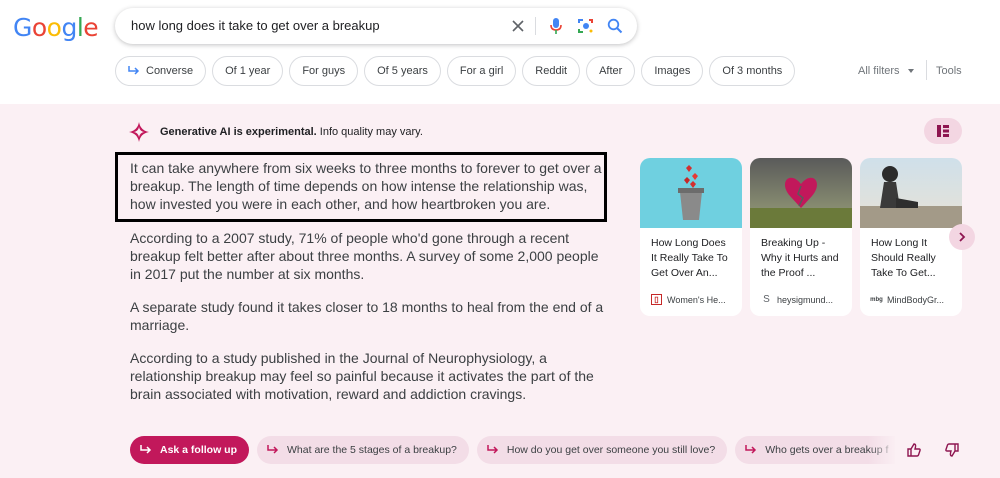 The height and width of the screenshot is (478, 1000). I want to click on chevron-right-icon, so click(962, 237).